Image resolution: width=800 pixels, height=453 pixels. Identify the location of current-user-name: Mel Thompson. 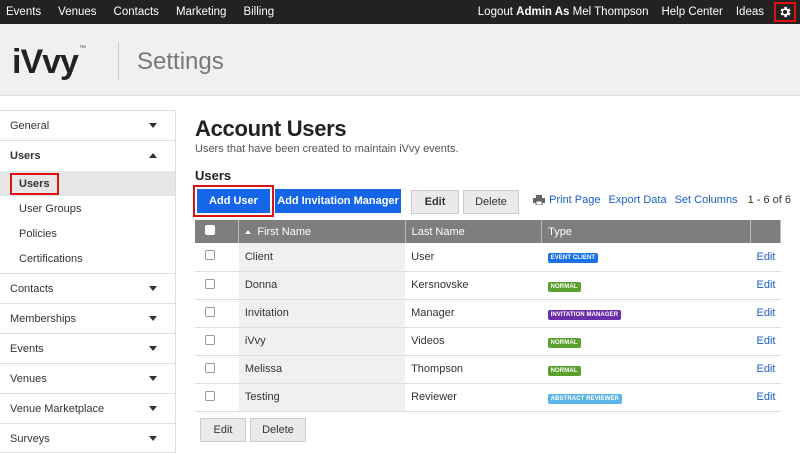
(610, 12).